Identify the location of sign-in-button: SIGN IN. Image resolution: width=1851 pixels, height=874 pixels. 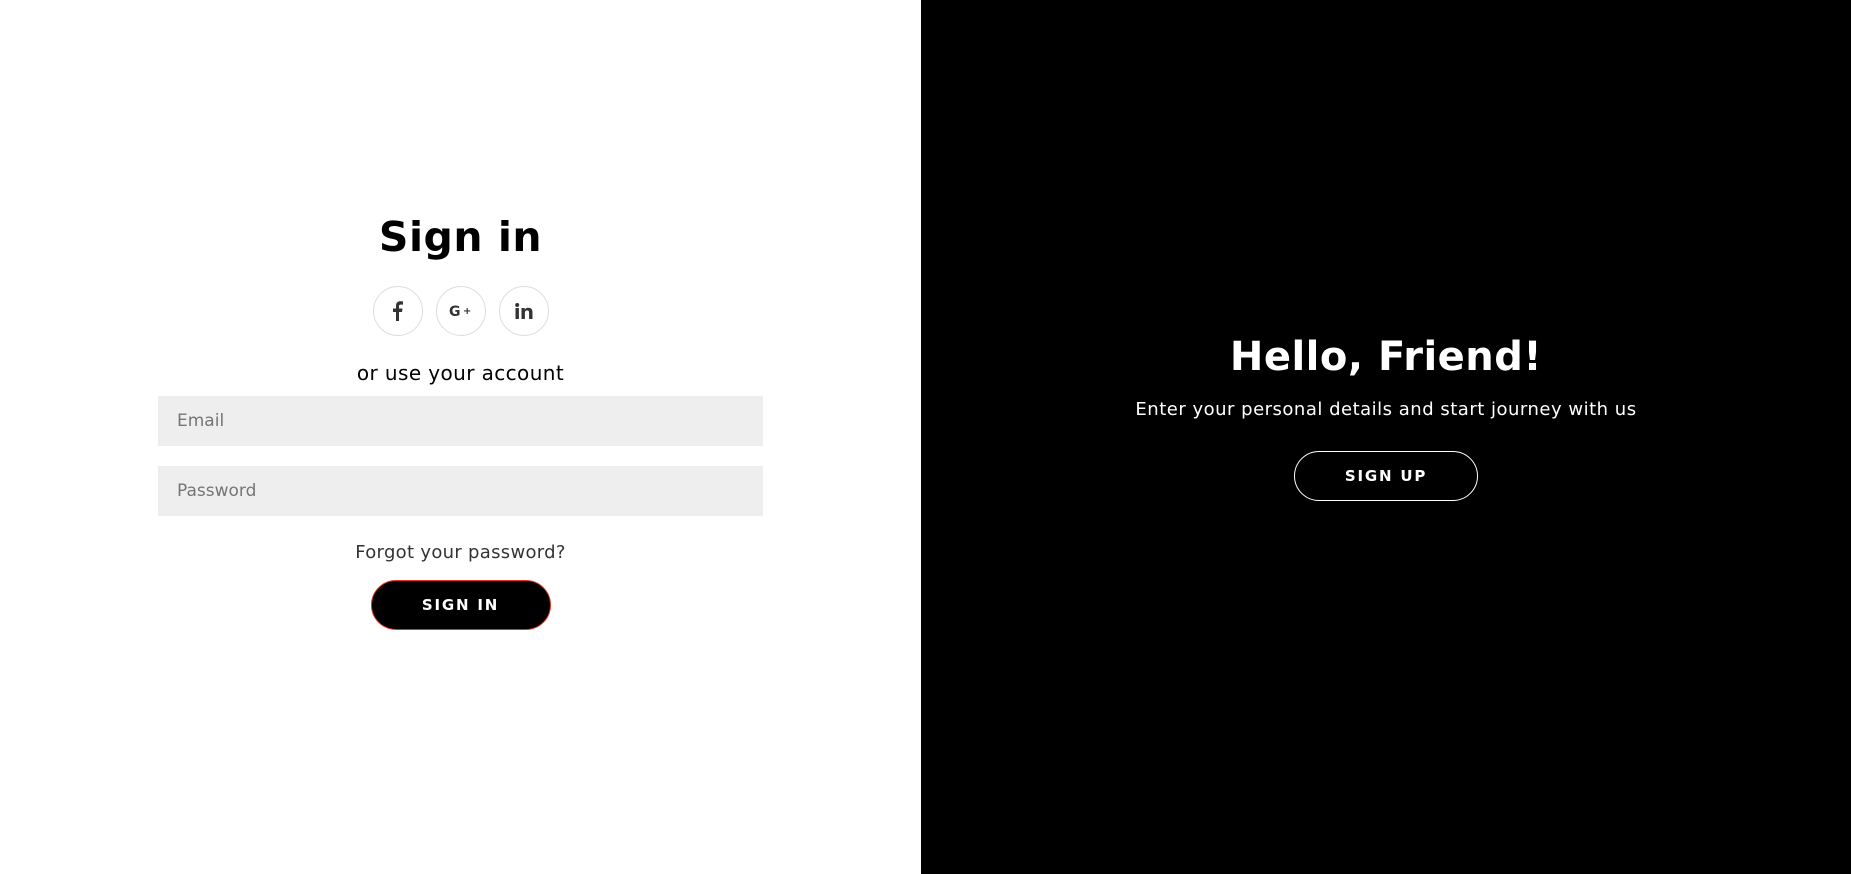
(460, 605).